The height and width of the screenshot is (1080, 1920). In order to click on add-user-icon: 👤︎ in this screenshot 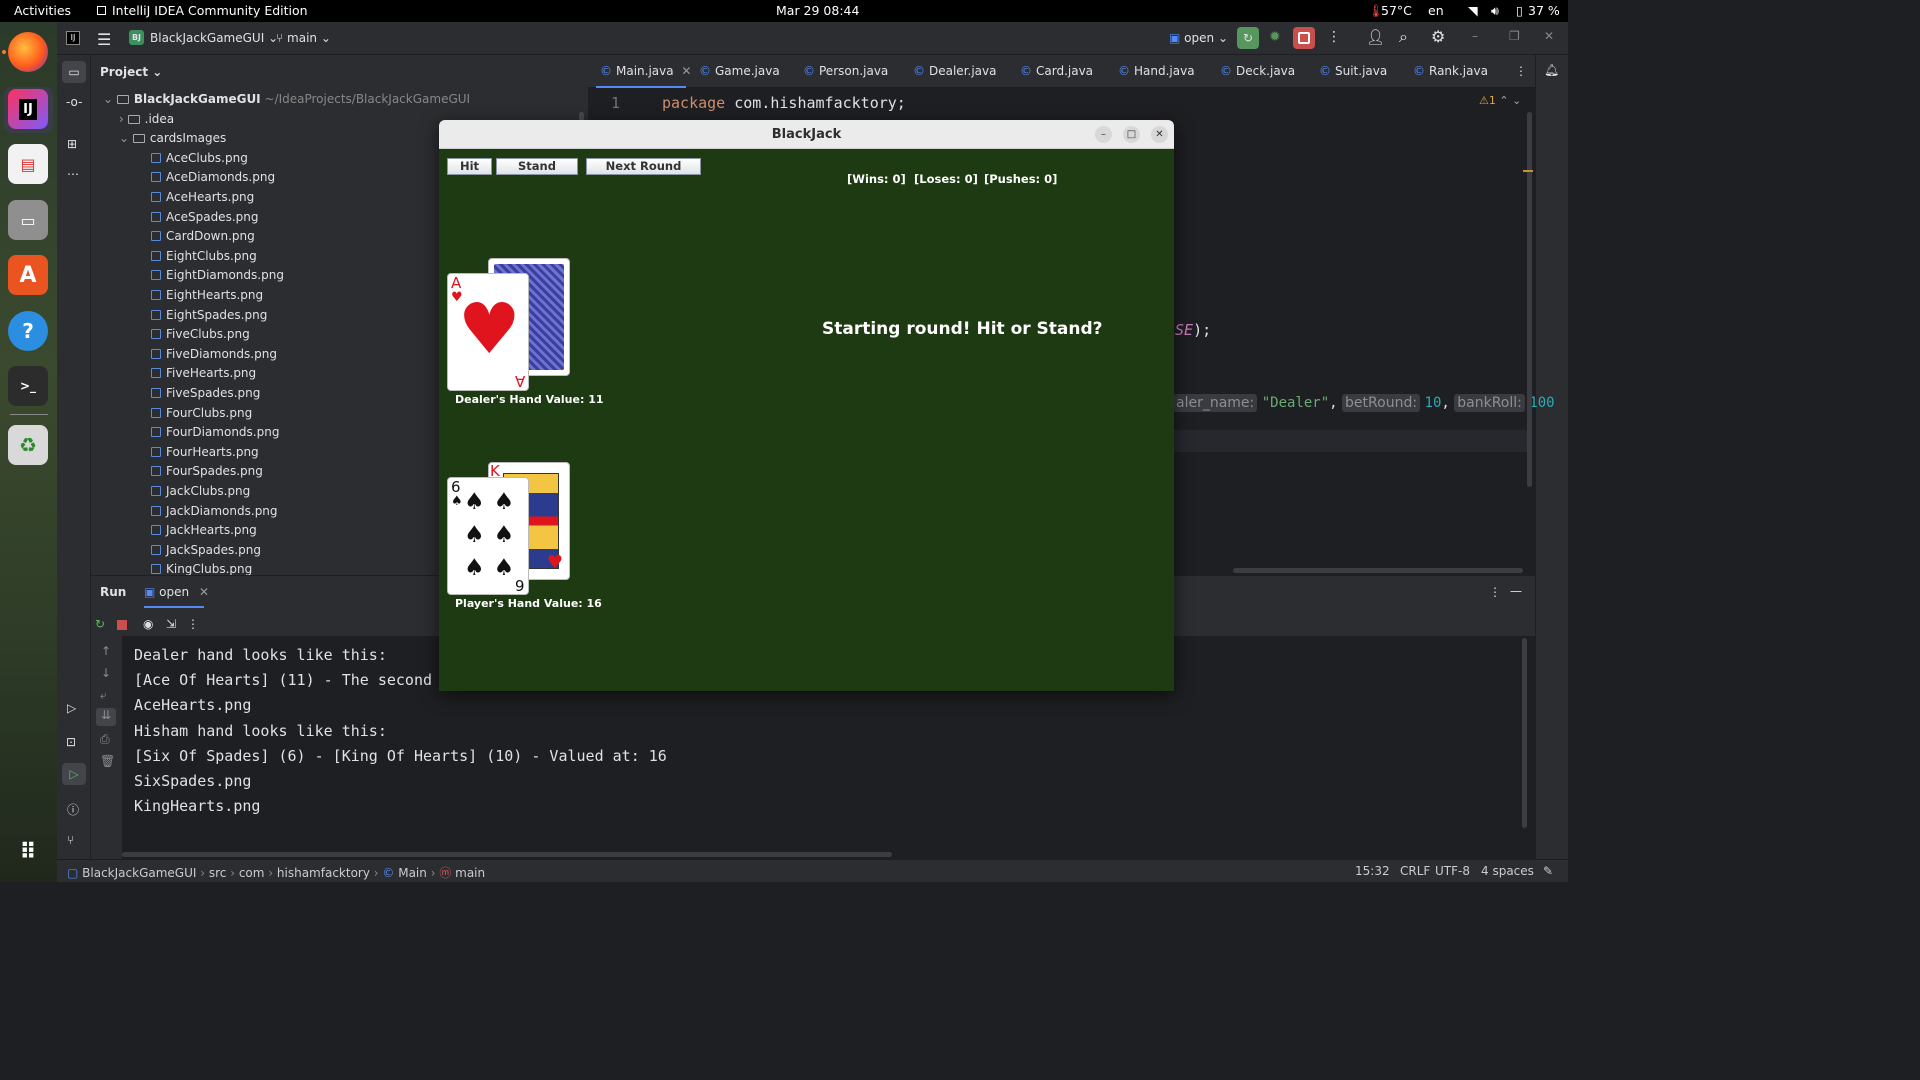, I will do `click(1375, 37)`.